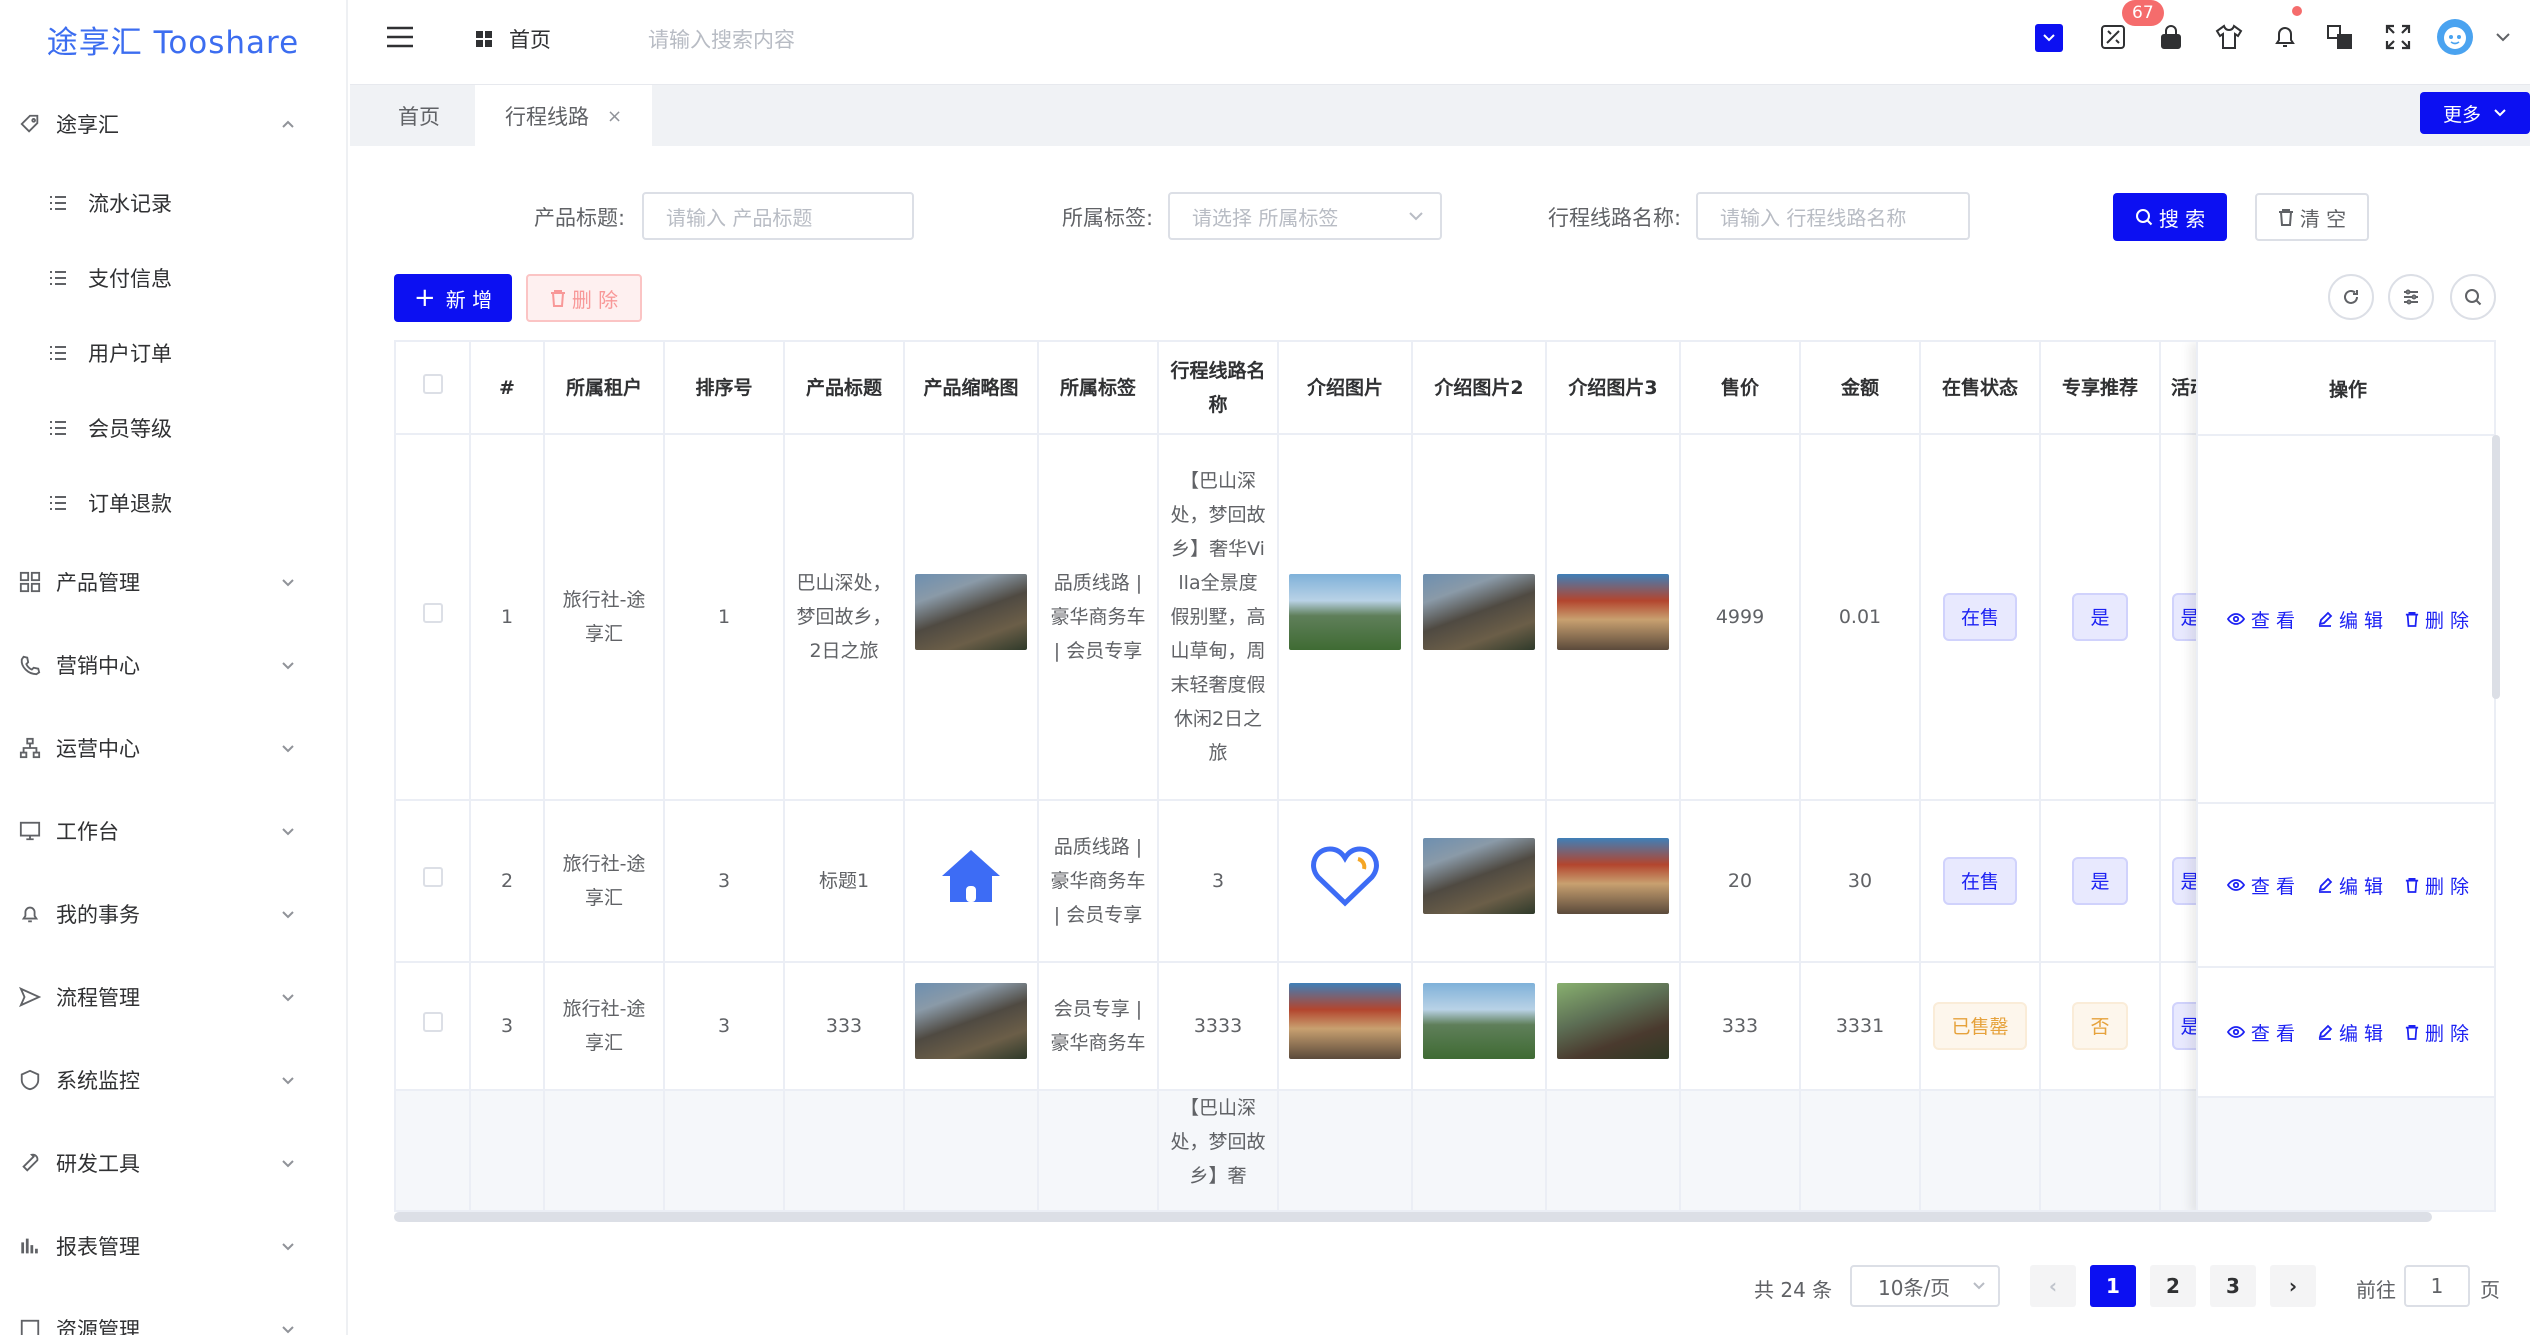 The height and width of the screenshot is (1335, 2530). Describe the element at coordinates (614, 116) in the screenshot. I see `close-icon: ×` at that location.